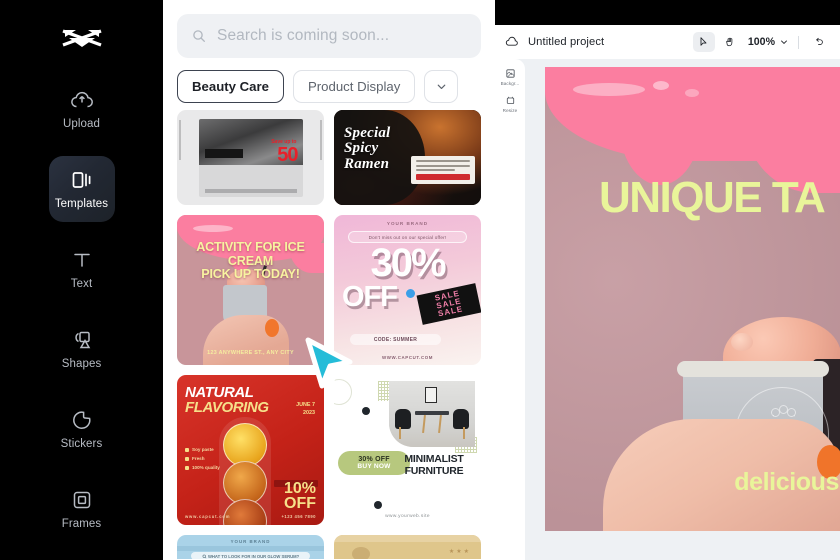 The image size is (840, 560). What do you see at coordinates (432, 414) in the screenshot?
I see `furniture-photo` at bounding box center [432, 414].